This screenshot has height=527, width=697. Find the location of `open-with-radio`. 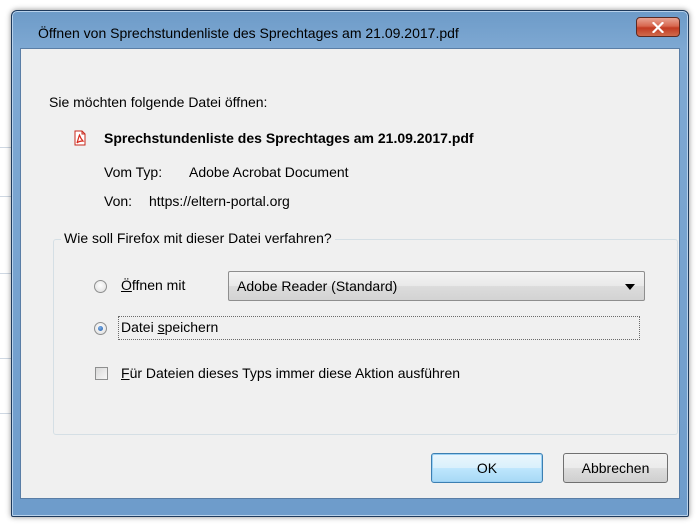

open-with-radio is located at coordinates (100, 286).